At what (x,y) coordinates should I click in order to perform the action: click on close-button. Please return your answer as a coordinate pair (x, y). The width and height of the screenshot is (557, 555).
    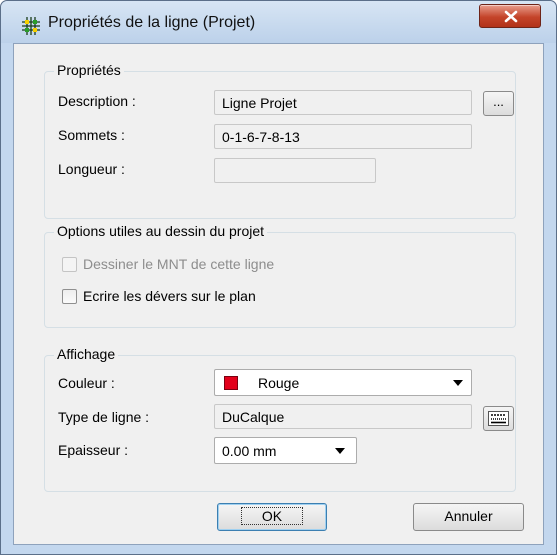
    Looking at the image, I should click on (510, 16).